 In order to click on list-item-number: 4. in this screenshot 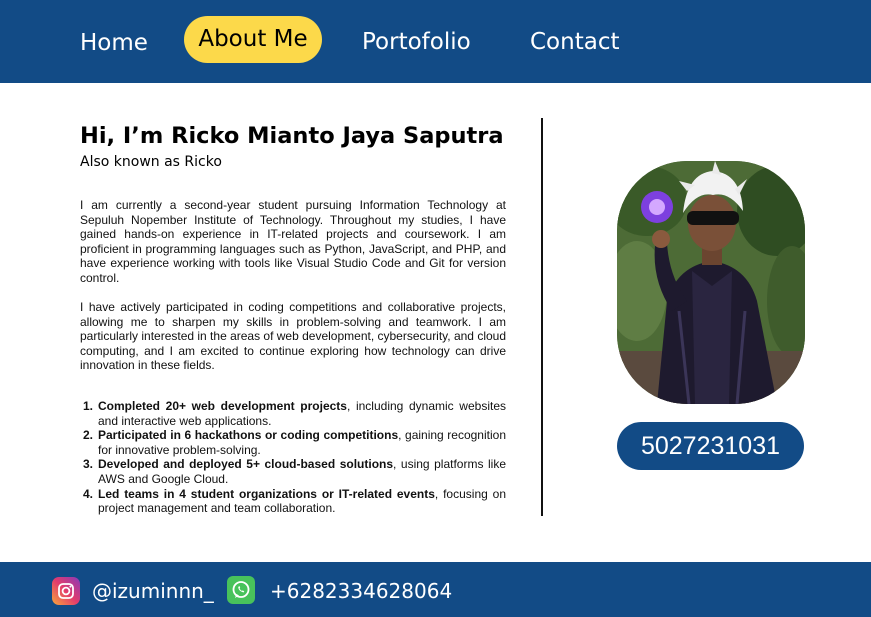, I will do `click(88, 493)`.